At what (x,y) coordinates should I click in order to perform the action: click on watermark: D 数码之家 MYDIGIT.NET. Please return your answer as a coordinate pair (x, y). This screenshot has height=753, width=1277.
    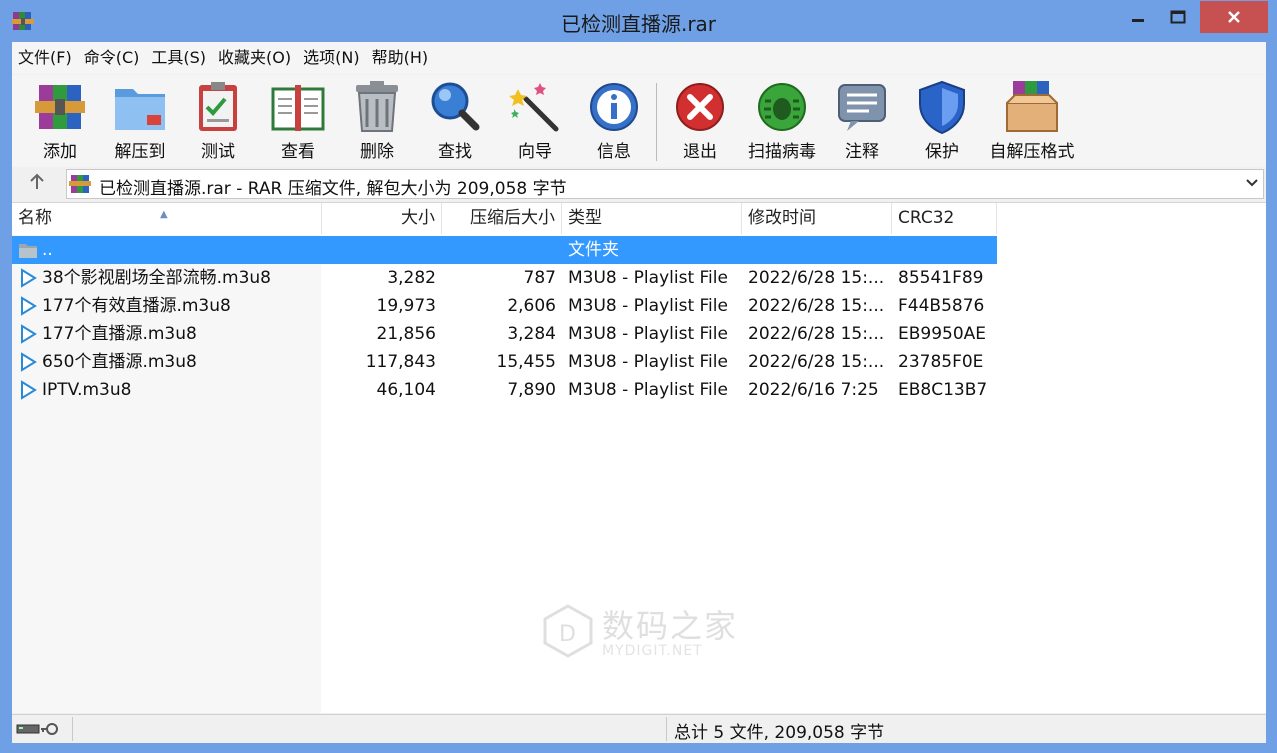
    Looking at the image, I should click on (640, 635).